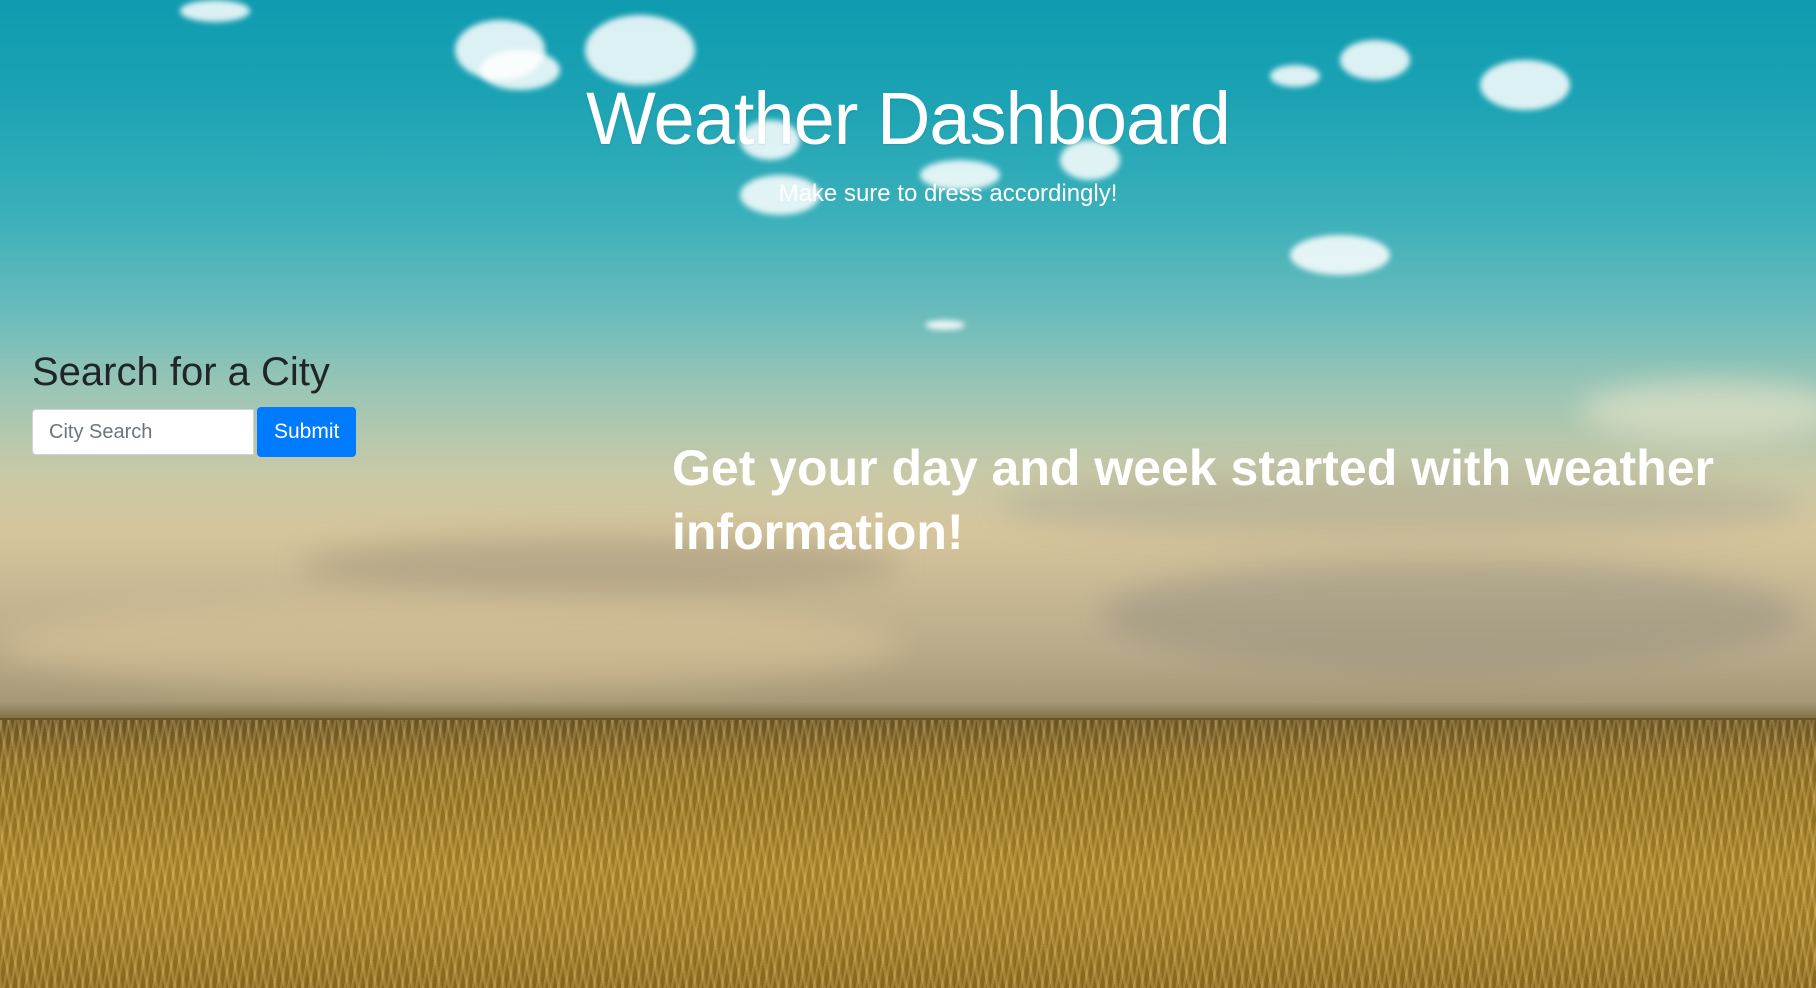  What do you see at coordinates (181, 372) in the screenshot?
I see `search-heading: Search for a City` at bounding box center [181, 372].